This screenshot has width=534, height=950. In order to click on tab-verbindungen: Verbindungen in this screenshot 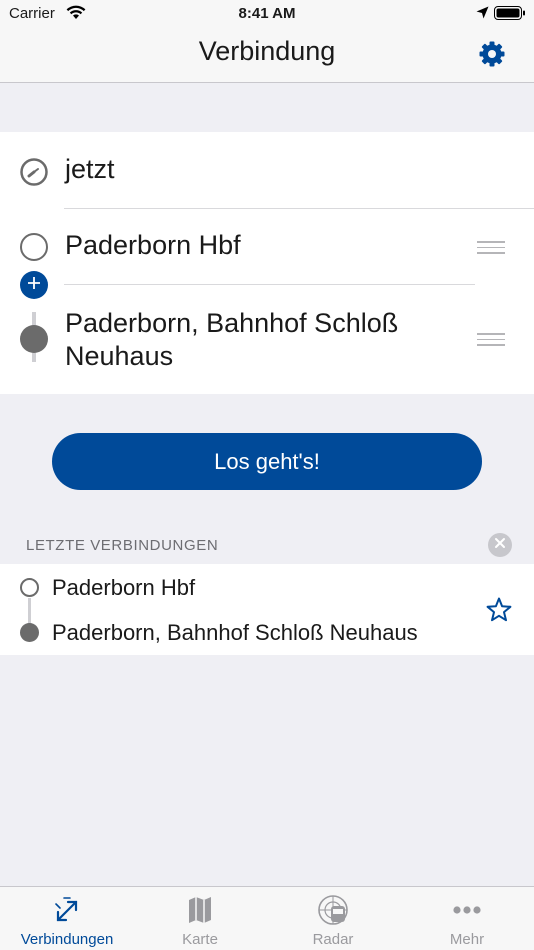, I will do `click(67, 918)`.